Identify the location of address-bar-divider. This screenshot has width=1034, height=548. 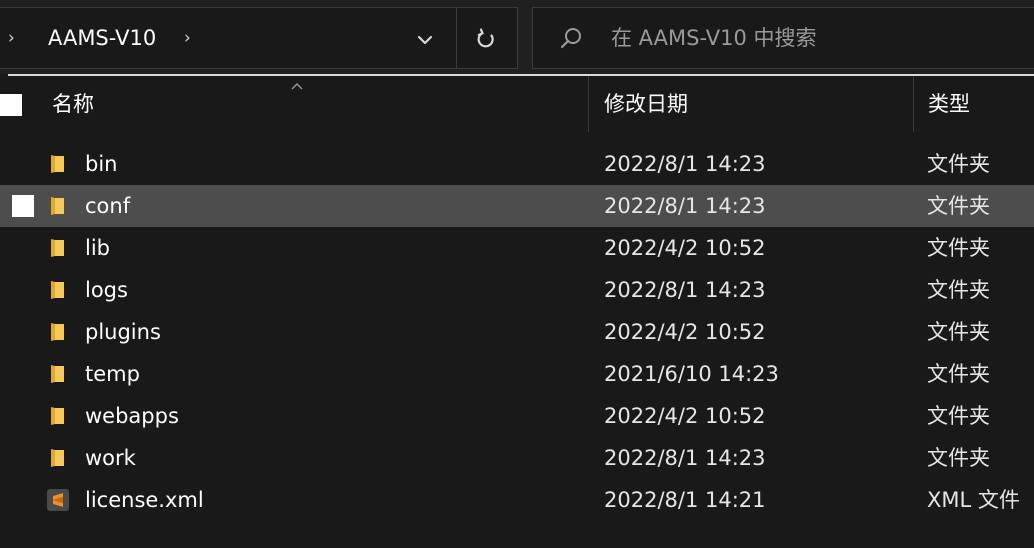
(456, 38).